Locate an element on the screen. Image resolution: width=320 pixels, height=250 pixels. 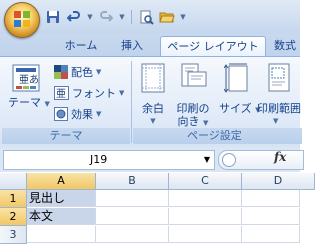
cell-d1 is located at coordinates (271, 198).